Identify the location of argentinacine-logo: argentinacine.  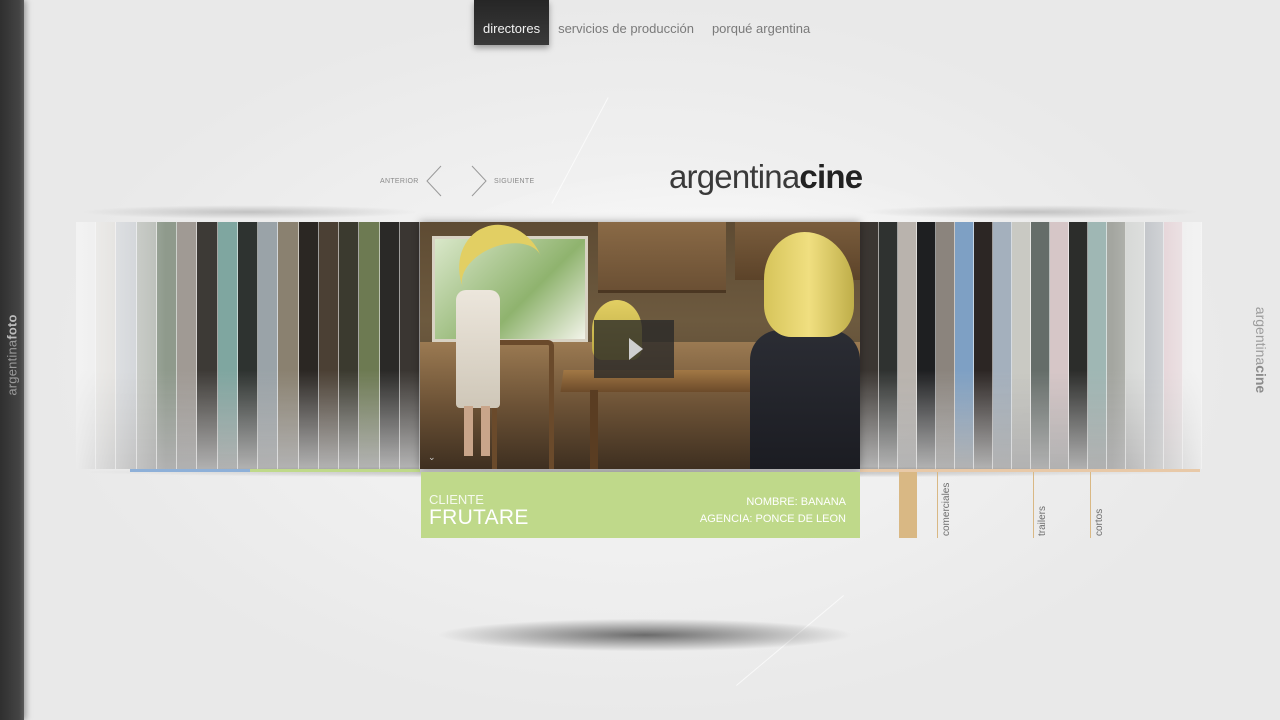
(766, 177).